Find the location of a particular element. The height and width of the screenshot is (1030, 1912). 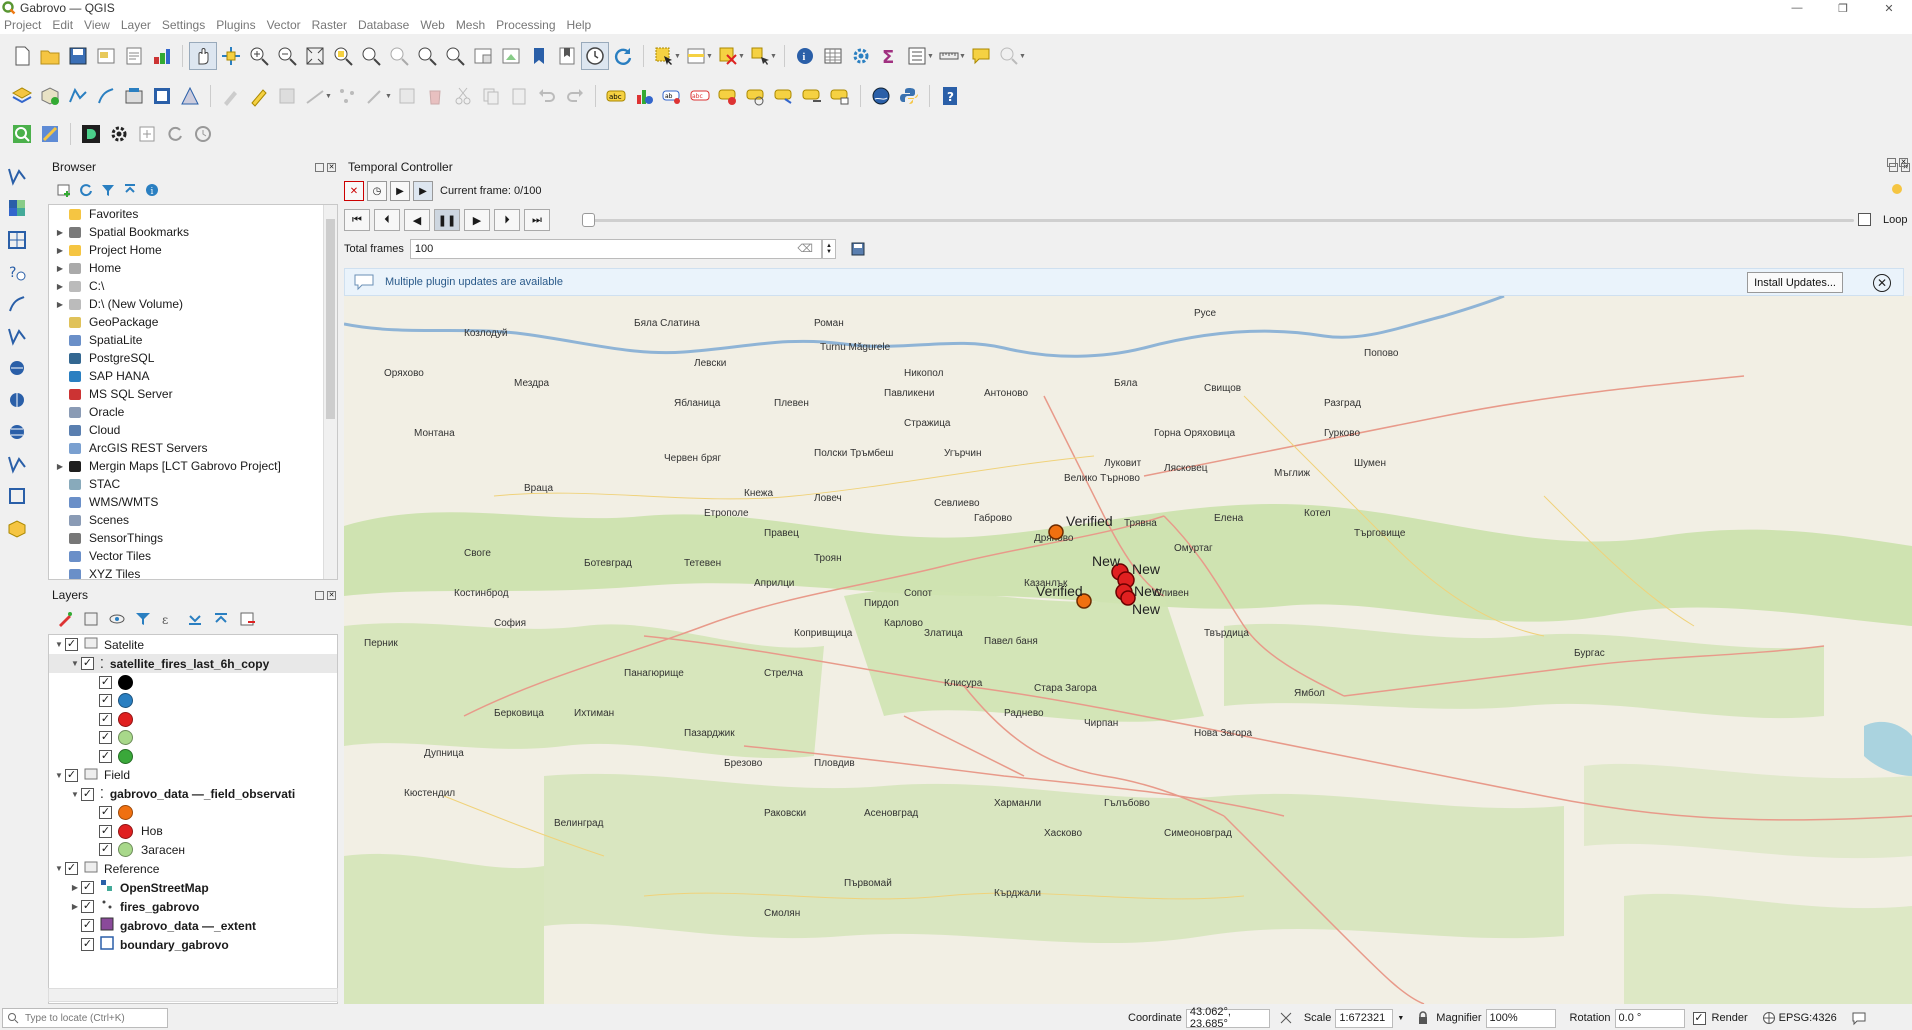

scrollbar-thumb is located at coordinates (330, 319).